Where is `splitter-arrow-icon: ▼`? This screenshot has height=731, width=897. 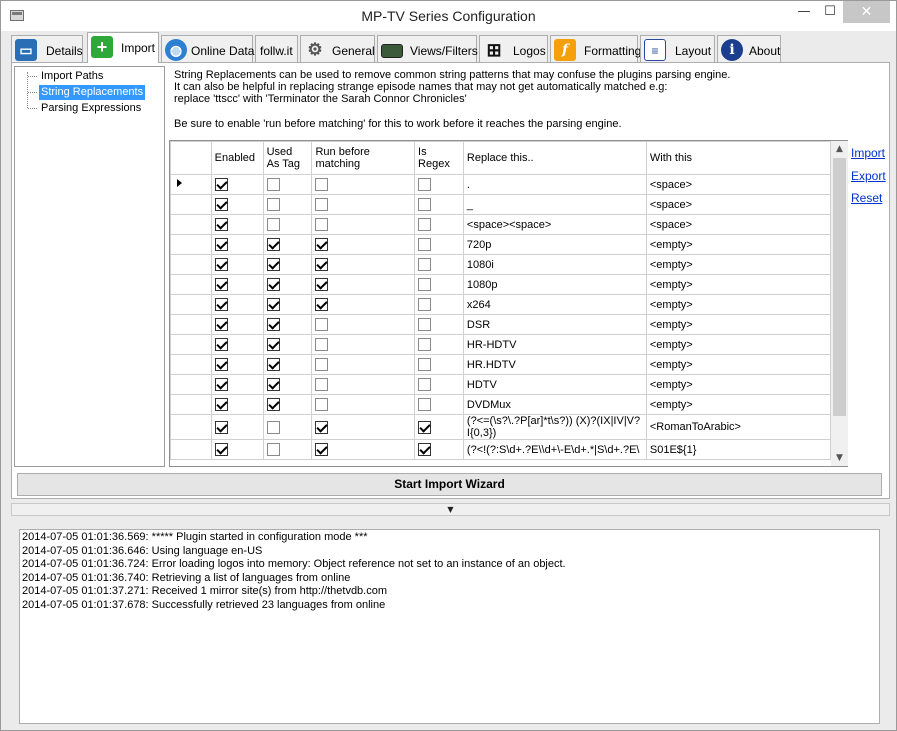 splitter-arrow-icon: ▼ is located at coordinates (450, 509).